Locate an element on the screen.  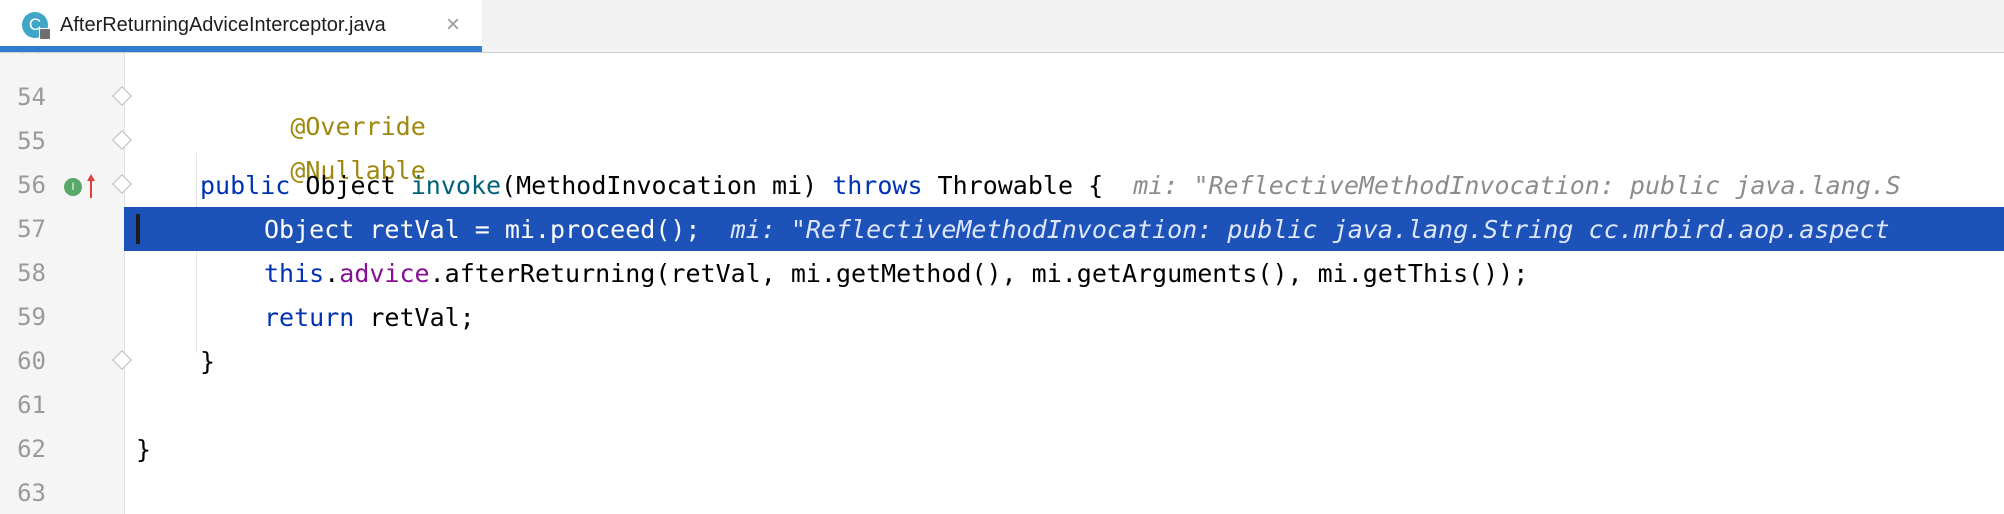
code-line: 55 @Nullable is located at coordinates (1002, 152).